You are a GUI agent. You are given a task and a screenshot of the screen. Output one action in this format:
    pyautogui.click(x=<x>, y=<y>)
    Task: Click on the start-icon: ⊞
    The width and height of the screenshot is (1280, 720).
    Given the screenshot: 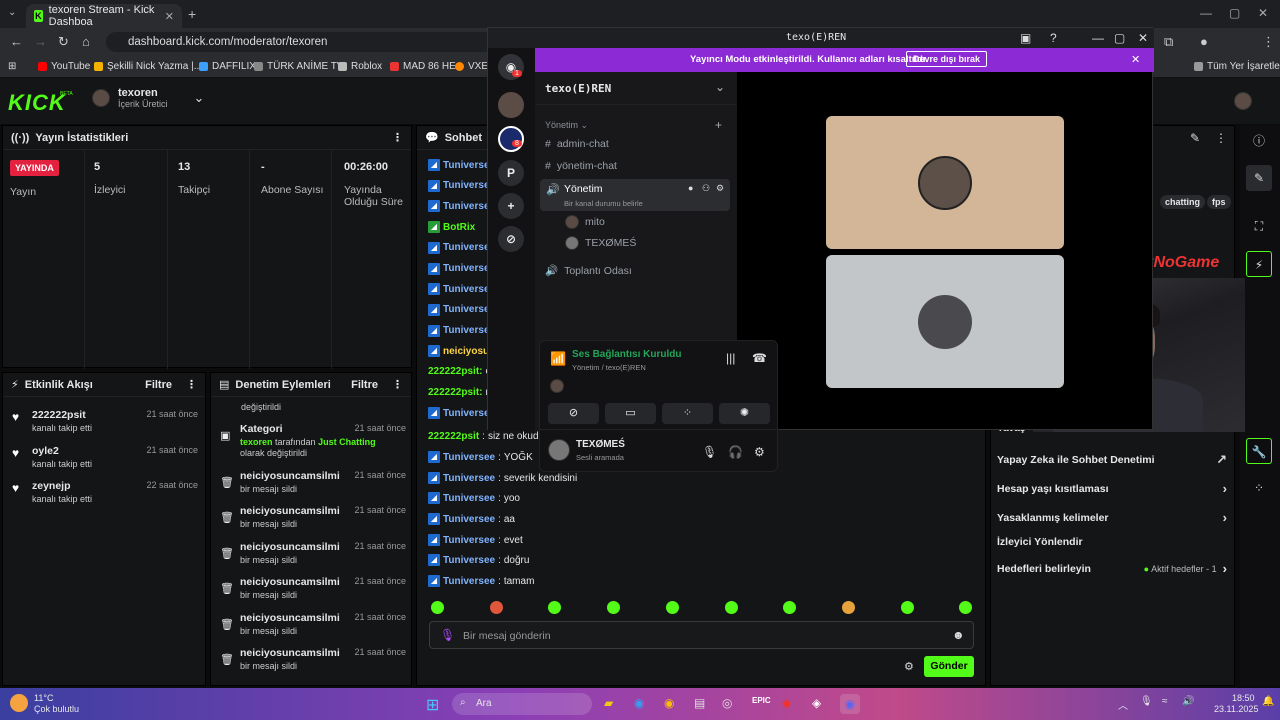 What is the action you would take?
    pyautogui.click(x=432, y=705)
    